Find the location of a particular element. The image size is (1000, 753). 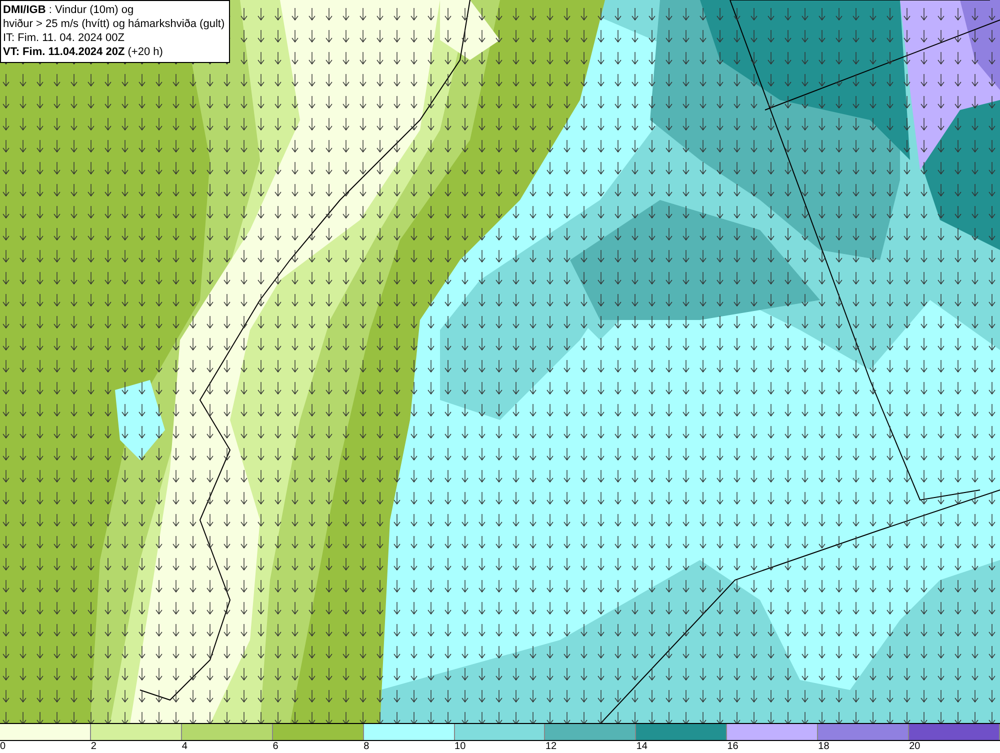

legend-label: 20 is located at coordinates (914, 747).